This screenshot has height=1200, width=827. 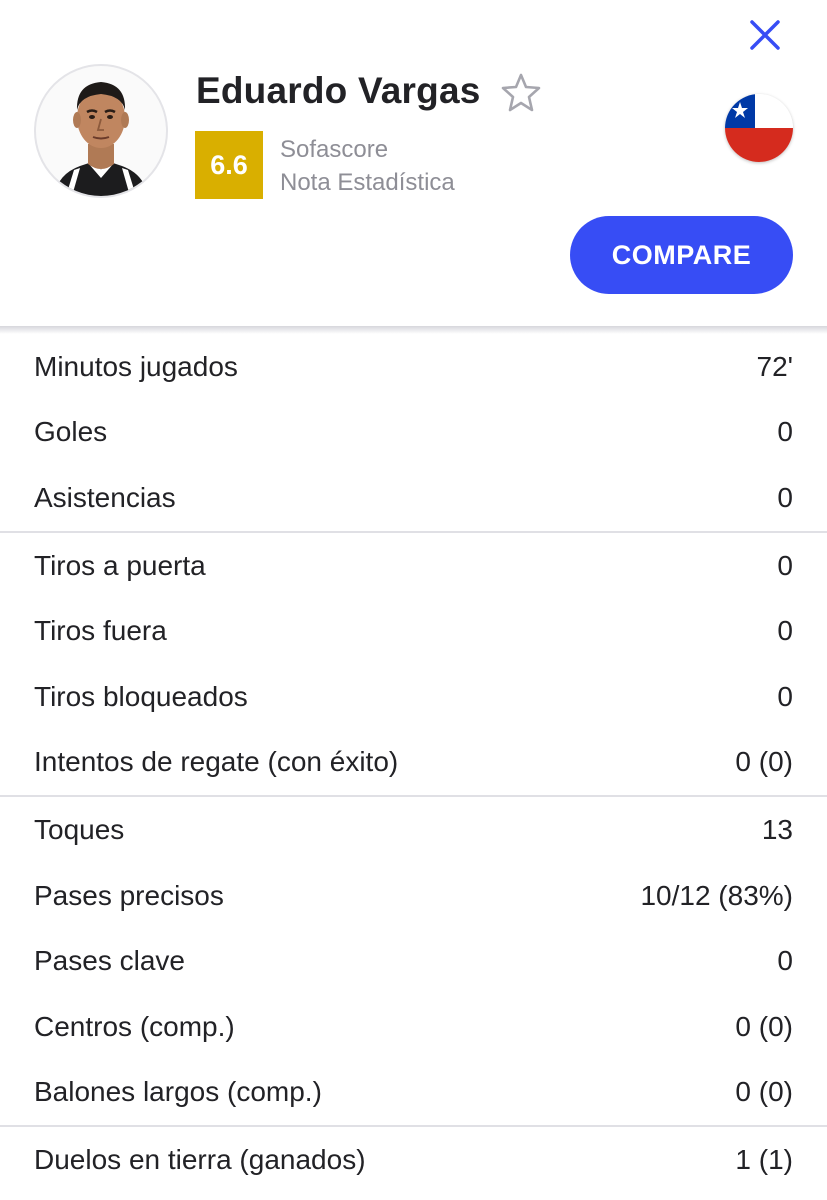 What do you see at coordinates (413, 830) in the screenshot?
I see `stat-row-toques: Toques 13` at bounding box center [413, 830].